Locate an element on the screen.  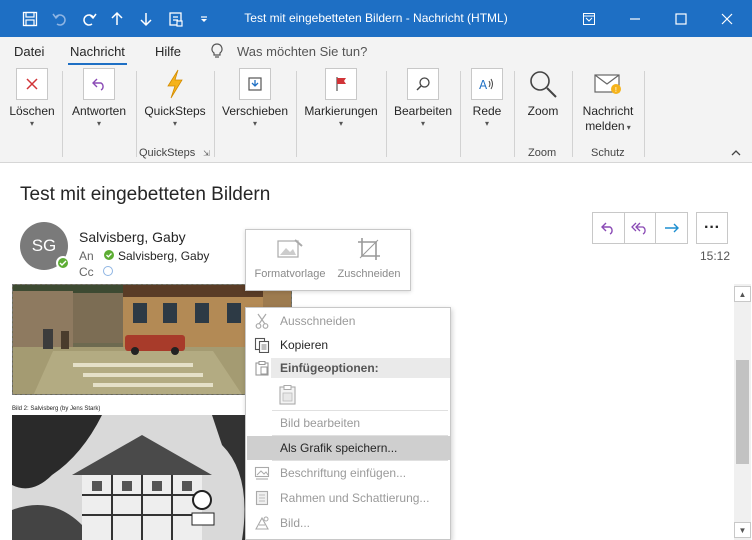
menu-item-edit-image: Bild bearbeiten is located at coordinates (348, 423).